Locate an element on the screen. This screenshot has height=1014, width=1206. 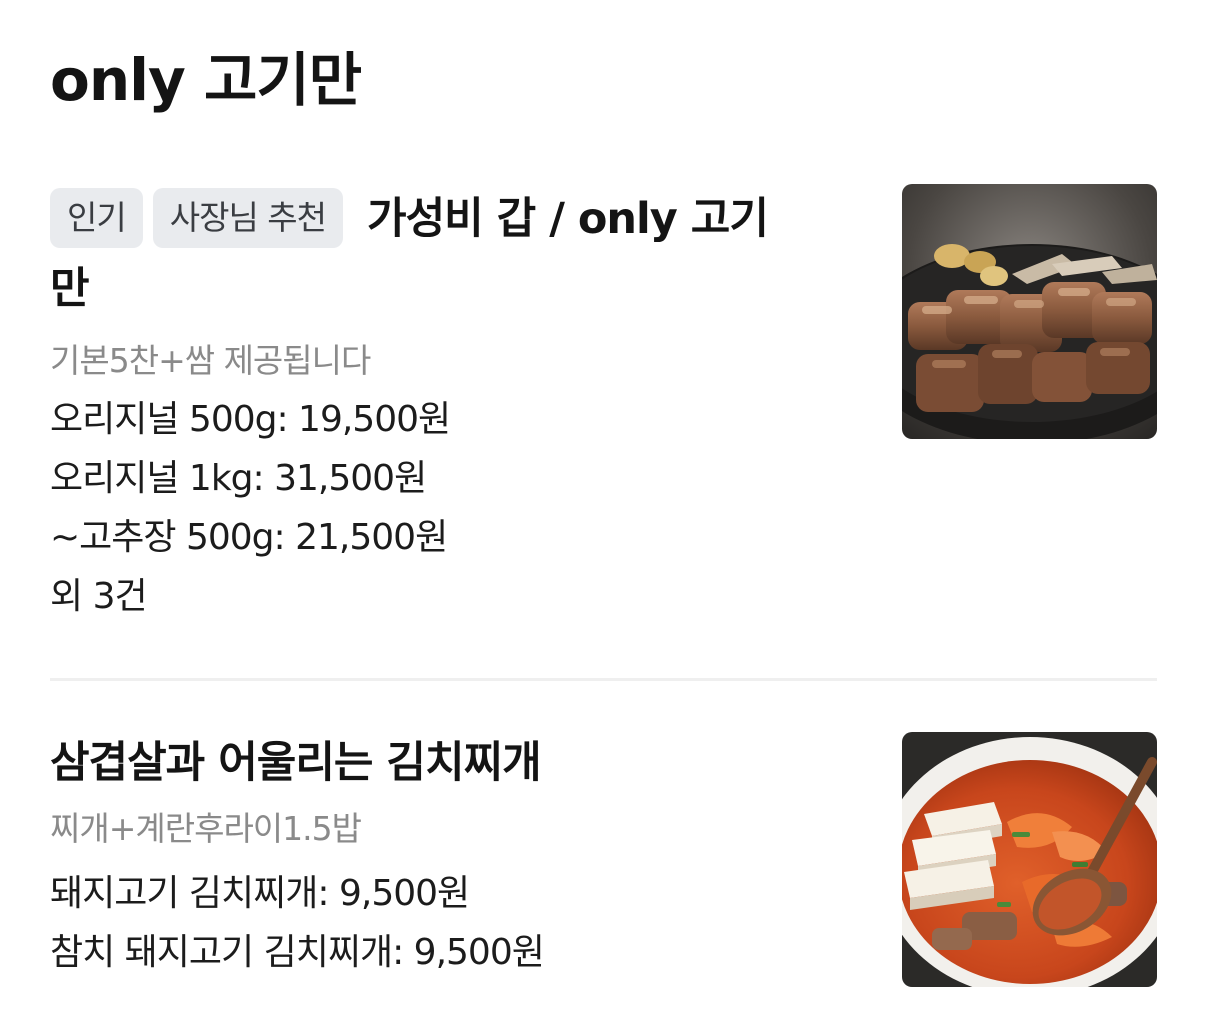
menu-item-name: 삼겹살과 어울리는 김치찌개 is located at coordinates (296, 763).